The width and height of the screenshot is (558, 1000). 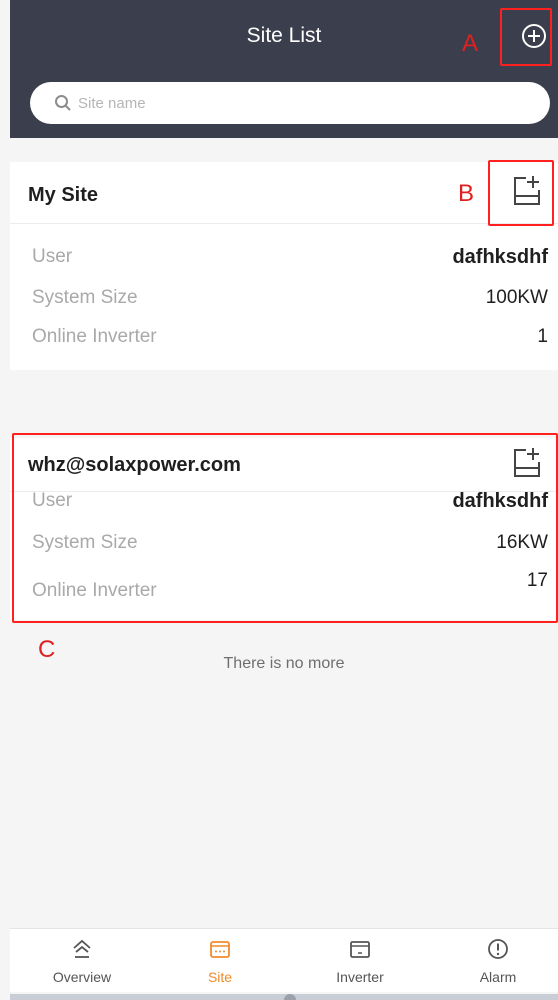 What do you see at coordinates (63, 195) in the screenshot?
I see `site-name: My Site` at bounding box center [63, 195].